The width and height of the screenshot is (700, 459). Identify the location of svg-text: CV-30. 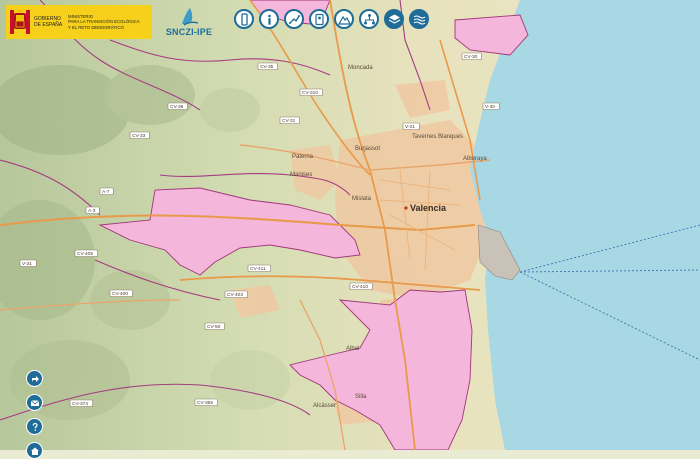
(471, 57).